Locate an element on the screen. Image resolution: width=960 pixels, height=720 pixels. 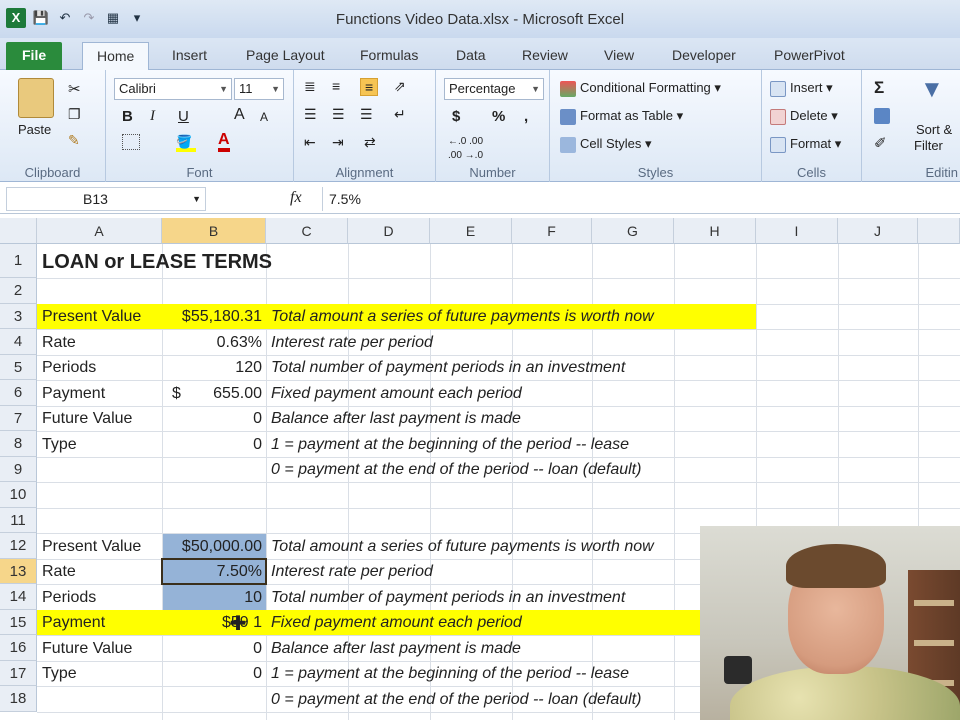
align-top-icon: ≣ is located at coordinates (310, 86).